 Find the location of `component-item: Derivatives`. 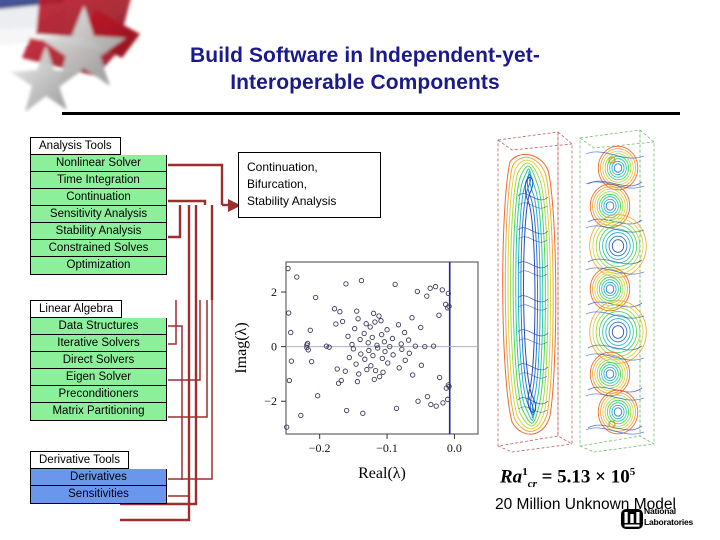

component-item: Derivatives is located at coordinates (98, 477).